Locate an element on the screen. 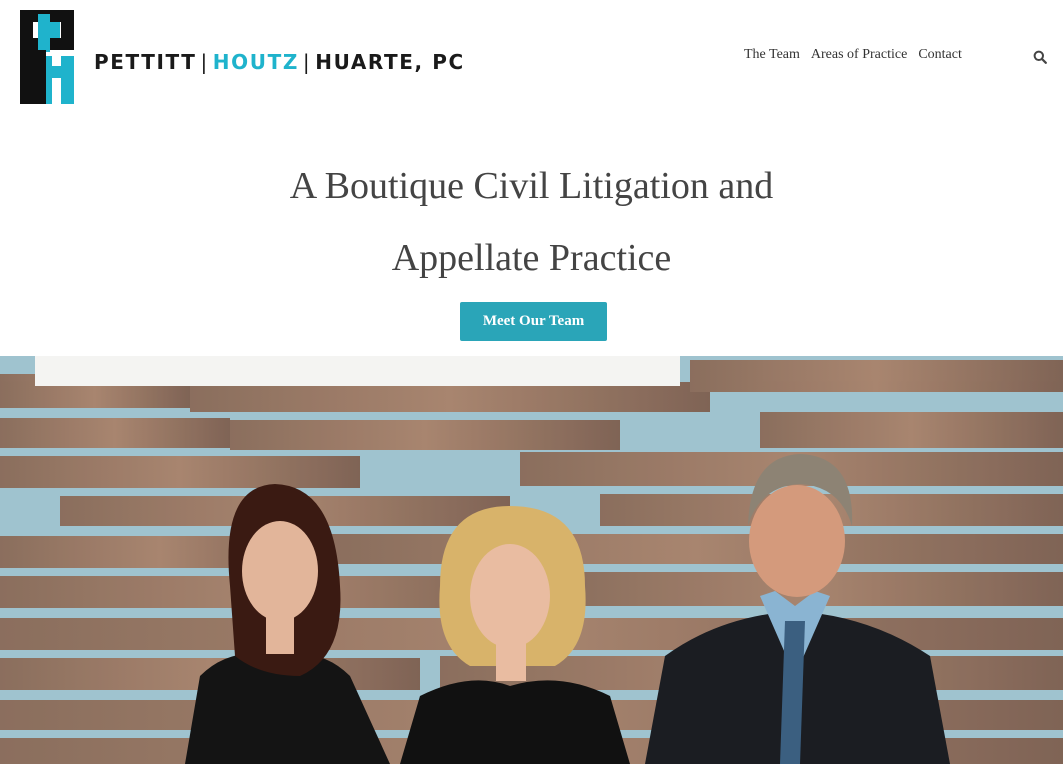 This screenshot has height=764, width=1063. logo-link: PETTITT | HOUTZ | HUARTE, PC is located at coordinates (235, 55).